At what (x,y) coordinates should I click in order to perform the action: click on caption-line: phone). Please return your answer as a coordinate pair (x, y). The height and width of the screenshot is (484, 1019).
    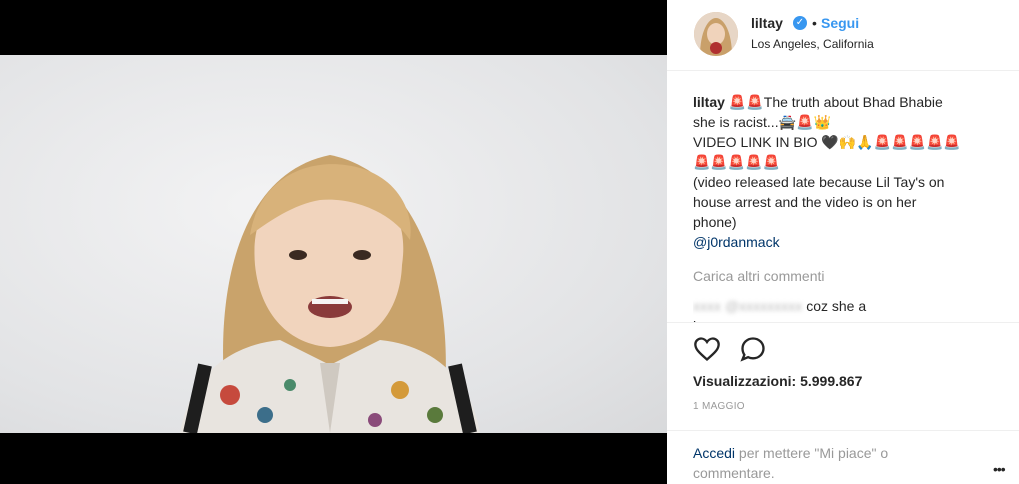
    Looking at the image, I should click on (715, 222).